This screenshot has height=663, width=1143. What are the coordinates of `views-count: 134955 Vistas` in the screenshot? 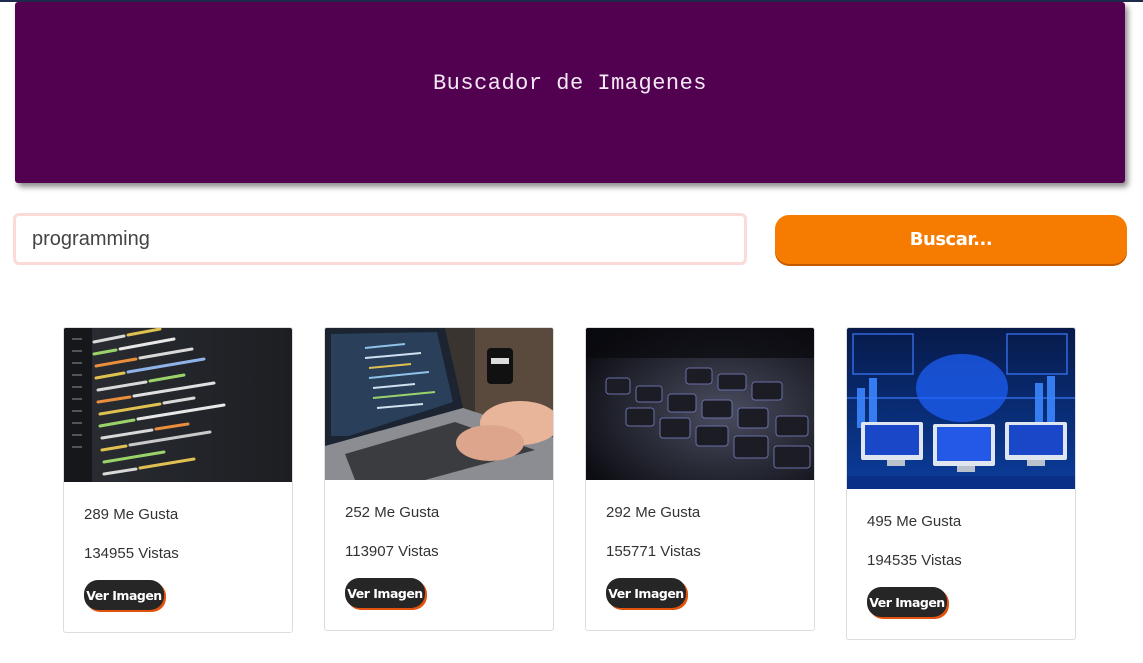 It's located at (131, 553).